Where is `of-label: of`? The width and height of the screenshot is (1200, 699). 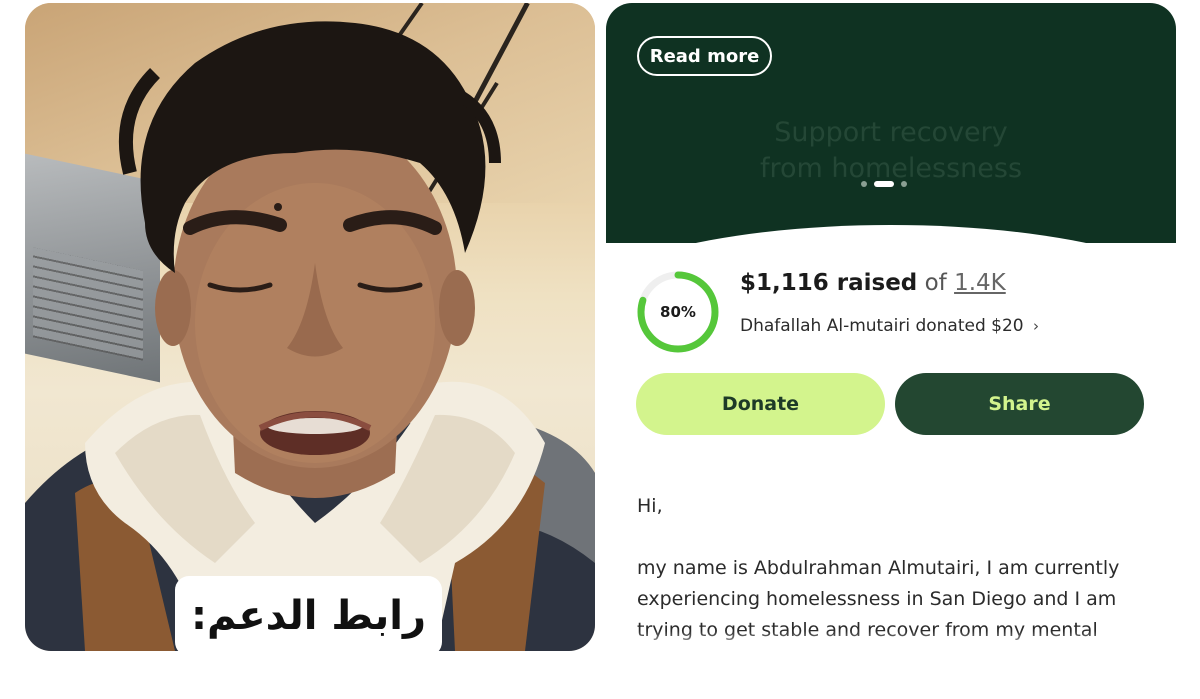 of-label: of is located at coordinates (935, 283).